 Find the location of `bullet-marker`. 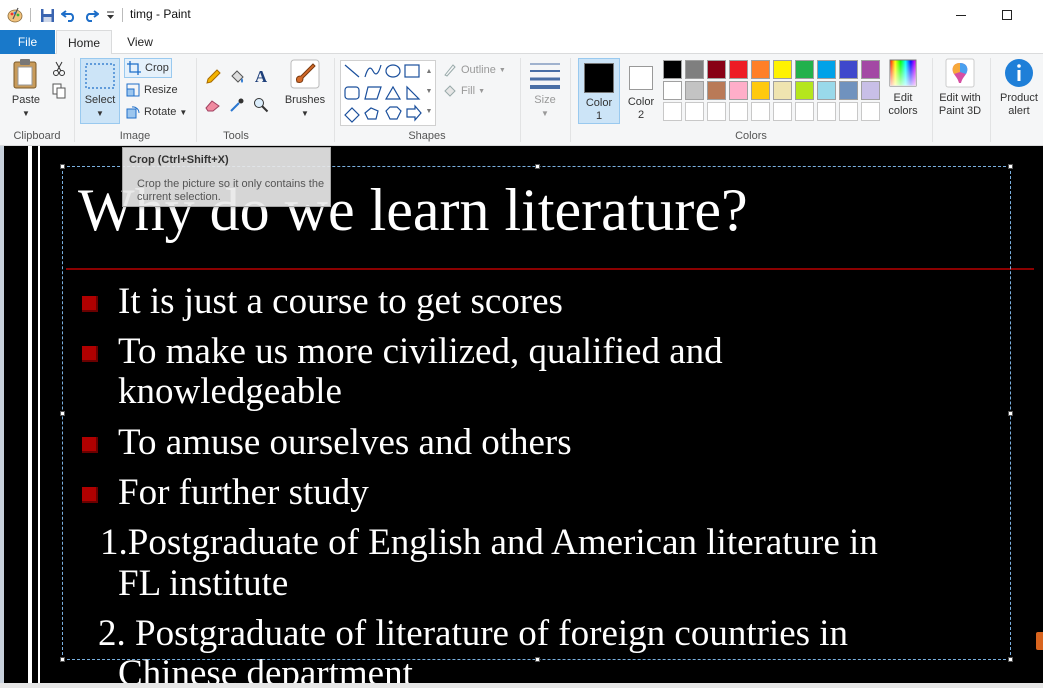

bullet-marker is located at coordinates (90, 304).